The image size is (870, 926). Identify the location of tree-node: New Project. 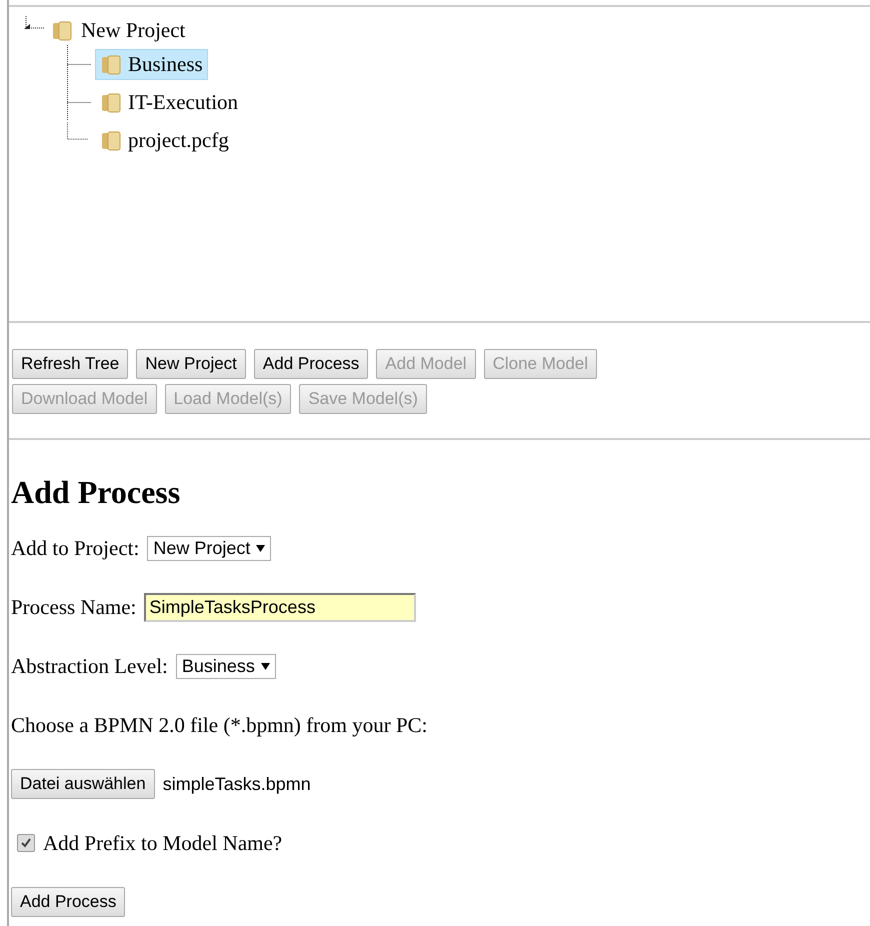
(133, 30).